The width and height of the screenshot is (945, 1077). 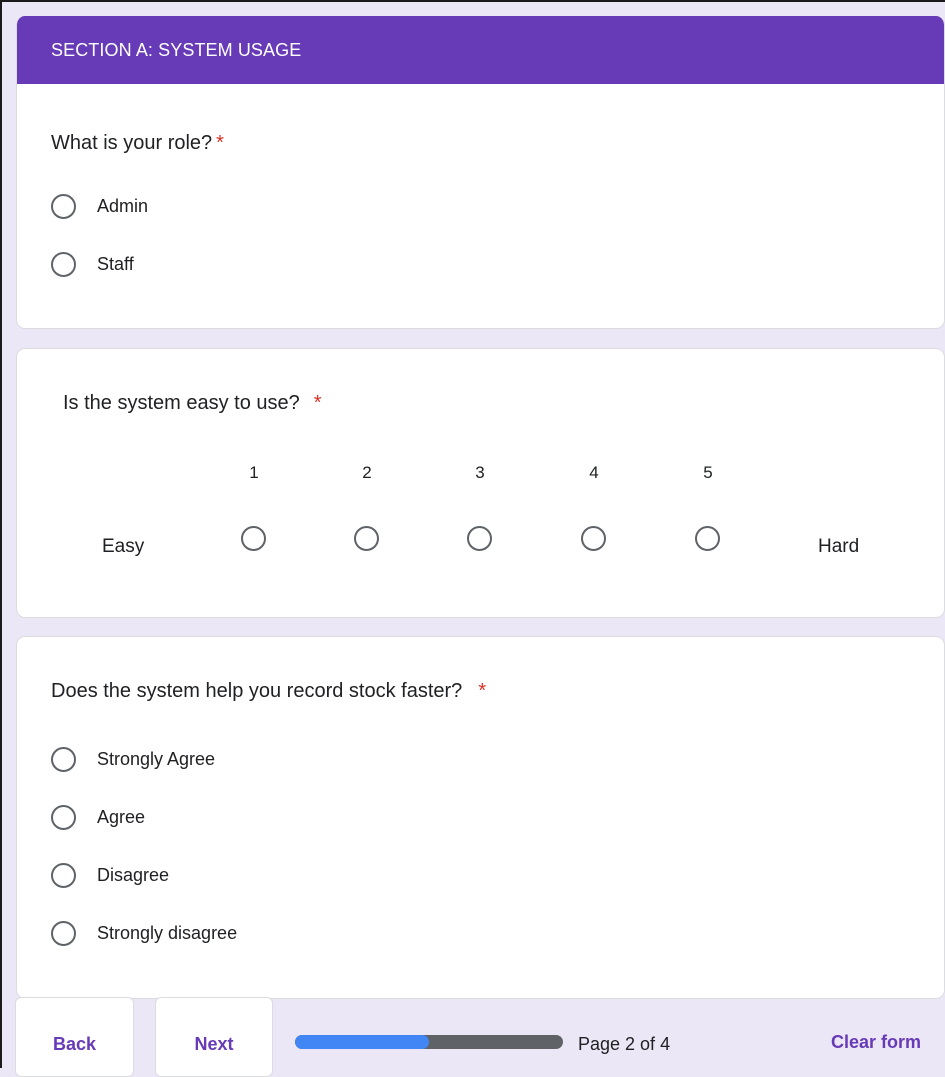 I want to click on option-label: Staff, so click(x=115, y=263).